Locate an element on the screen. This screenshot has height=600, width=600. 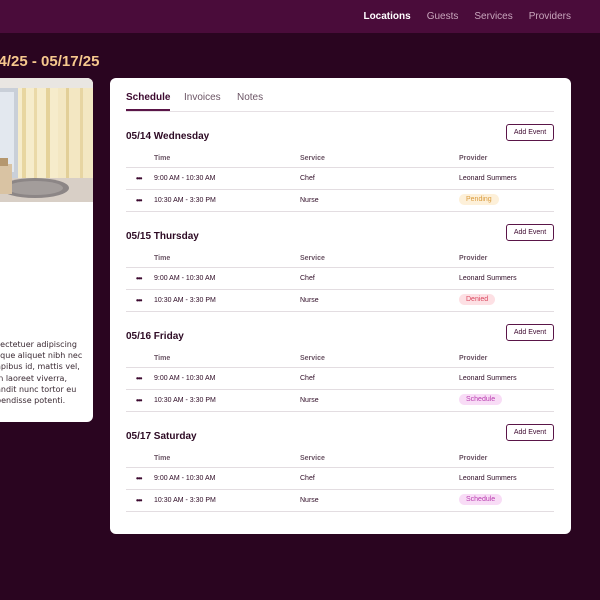
page-title: /14/25 - 05/17/25 is located at coordinates (50, 61).